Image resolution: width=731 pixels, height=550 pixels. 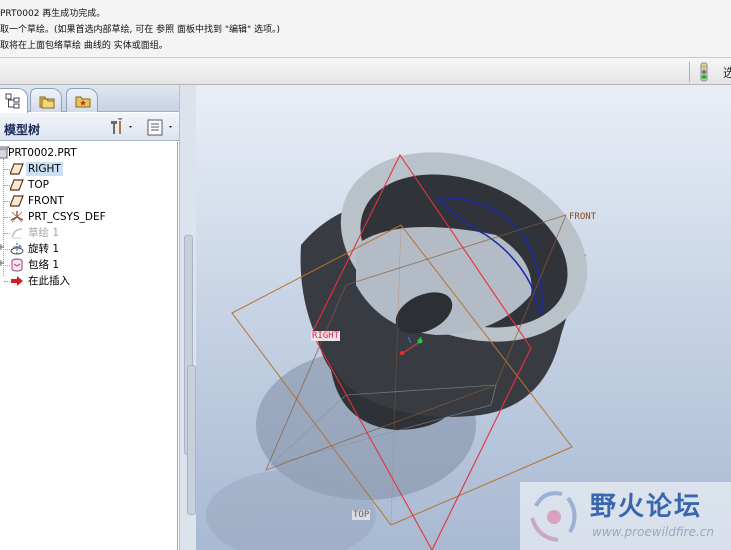 I want to click on revolve-icon, so click(x=17, y=249).